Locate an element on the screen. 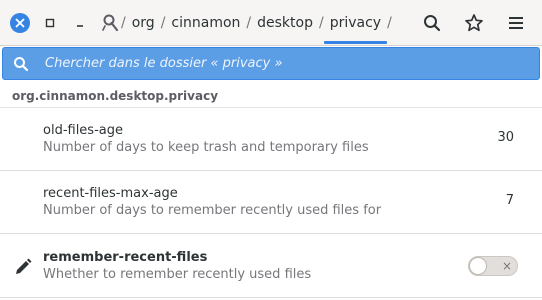 Image resolution: width=542 pixels, height=300 pixels. key-description: Whether to remember recently used files is located at coordinates (177, 274).